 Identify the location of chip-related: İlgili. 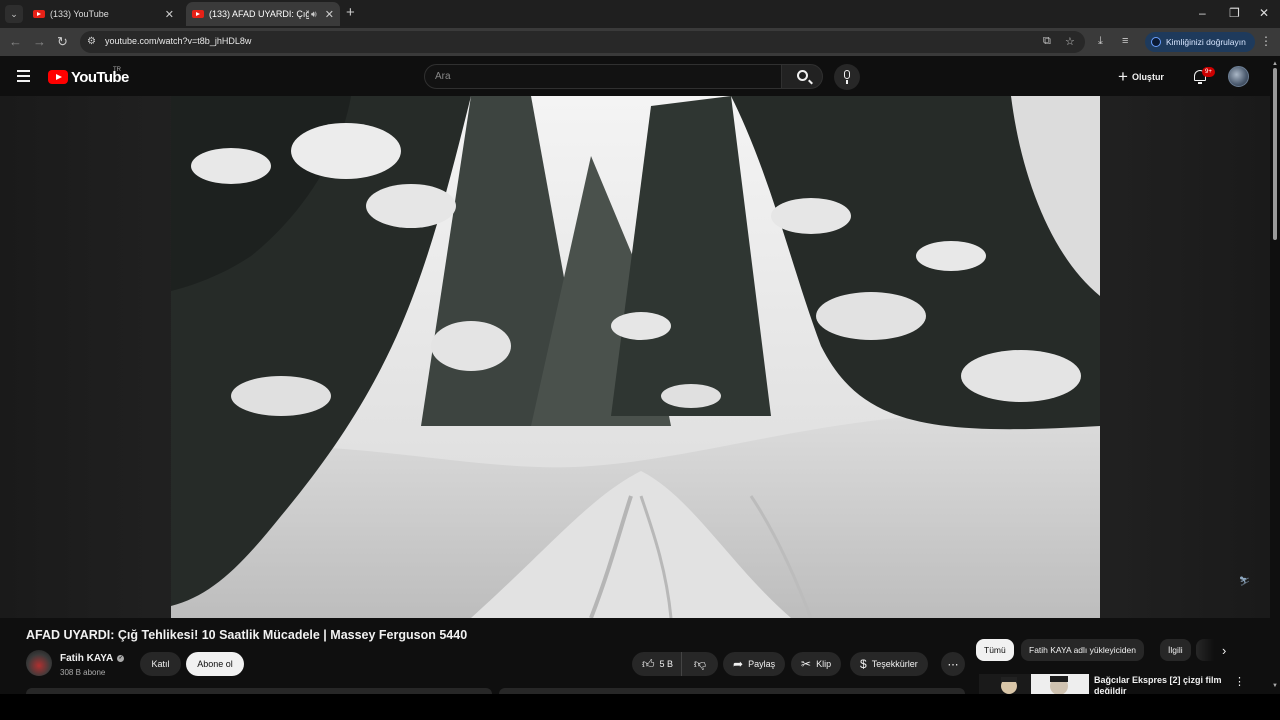
(1175, 650).